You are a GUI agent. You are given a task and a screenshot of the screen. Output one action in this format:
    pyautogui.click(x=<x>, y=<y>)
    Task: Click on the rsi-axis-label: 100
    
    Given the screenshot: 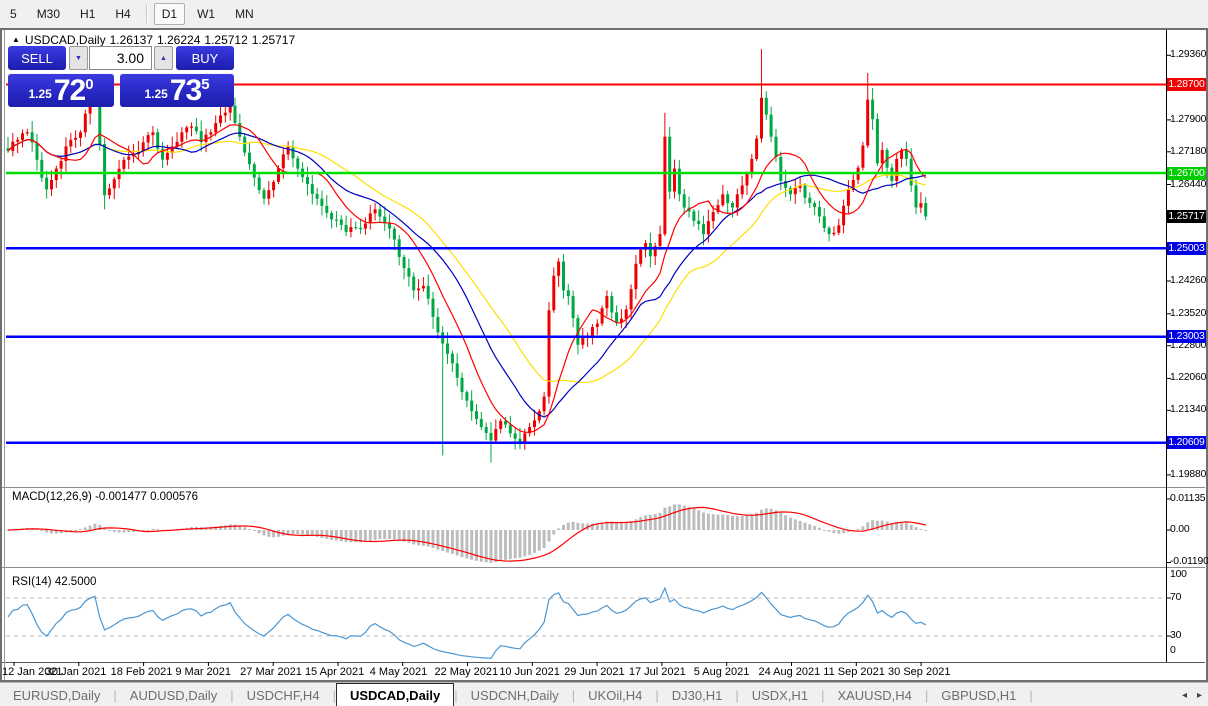 What is the action you would take?
    pyautogui.click(x=1178, y=574)
    